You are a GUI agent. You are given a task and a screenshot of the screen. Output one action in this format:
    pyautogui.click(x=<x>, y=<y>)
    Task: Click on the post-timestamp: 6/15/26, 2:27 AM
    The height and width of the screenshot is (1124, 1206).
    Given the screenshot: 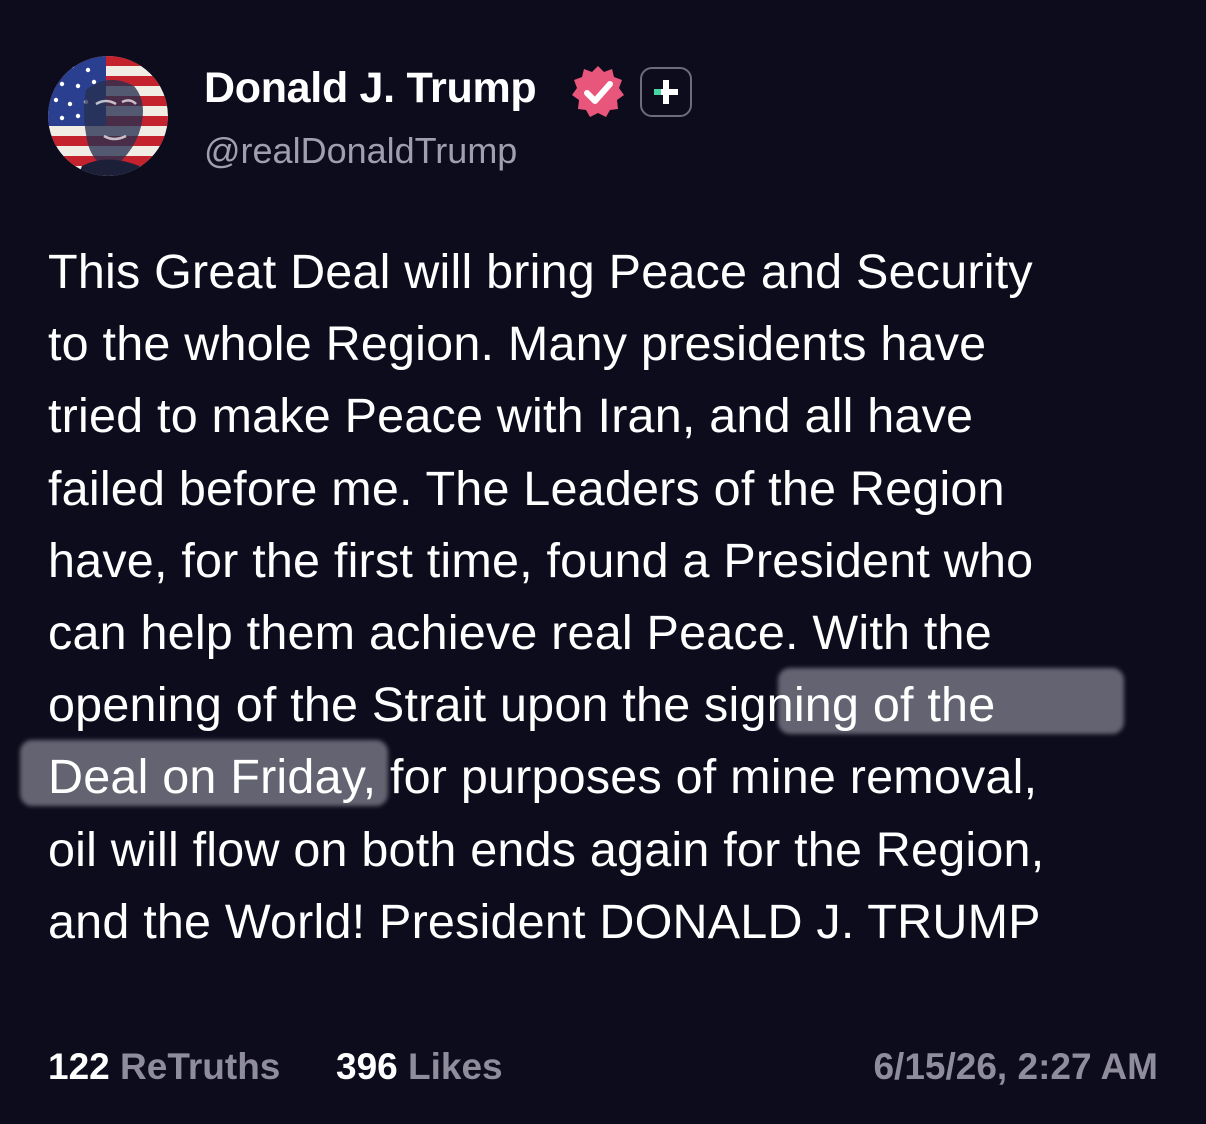 What is the action you would take?
    pyautogui.click(x=1015, y=1067)
    